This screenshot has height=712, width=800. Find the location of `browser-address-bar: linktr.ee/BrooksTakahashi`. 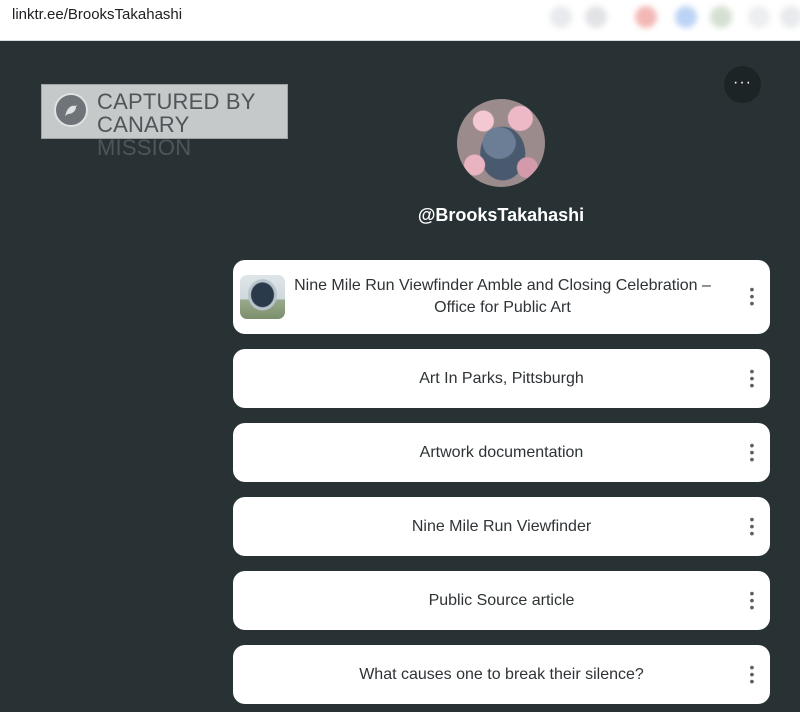

browser-address-bar: linktr.ee/BrooksTakahashi is located at coordinates (400, 20).